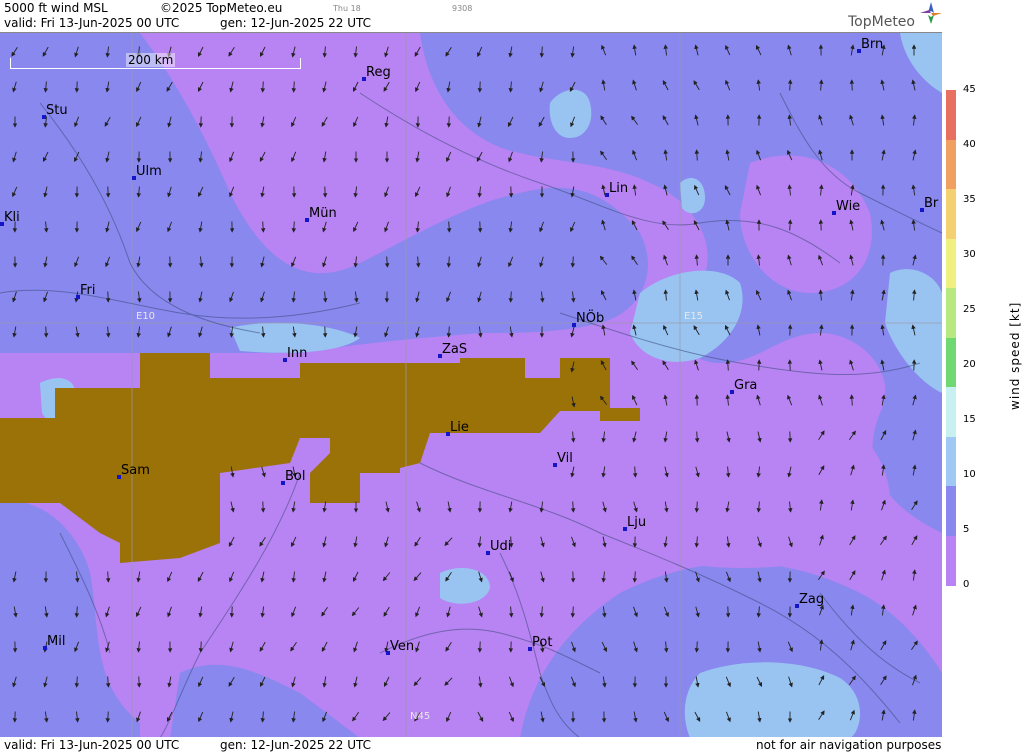 The image size is (1034, 753). I want to click on legend-tick-label: 20, so click(969, 364).